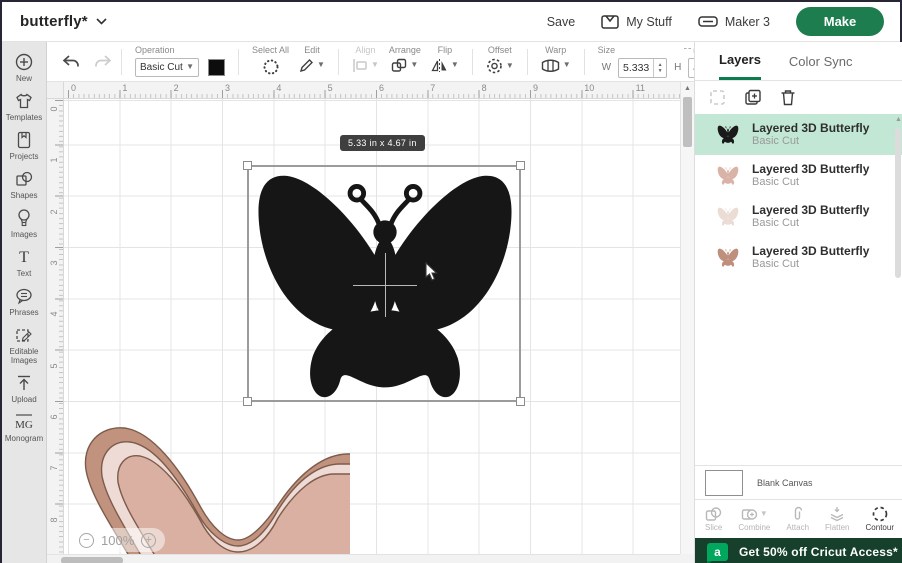  What do you see at coordinates (270, 62) in the screenshot?
I see `select-all-button: Select All` at bounding box center [270, 62].